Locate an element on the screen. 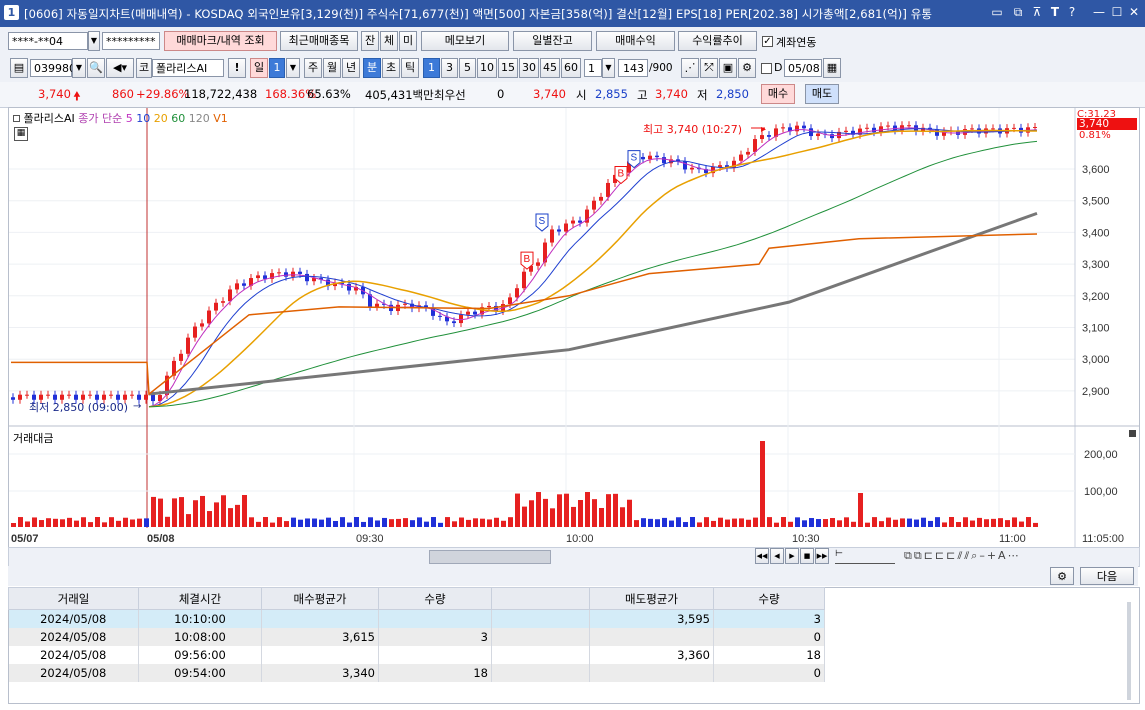 The image size is (1145, 710). speaker-icon: ◀▾ is located at coordinates (120, 68).